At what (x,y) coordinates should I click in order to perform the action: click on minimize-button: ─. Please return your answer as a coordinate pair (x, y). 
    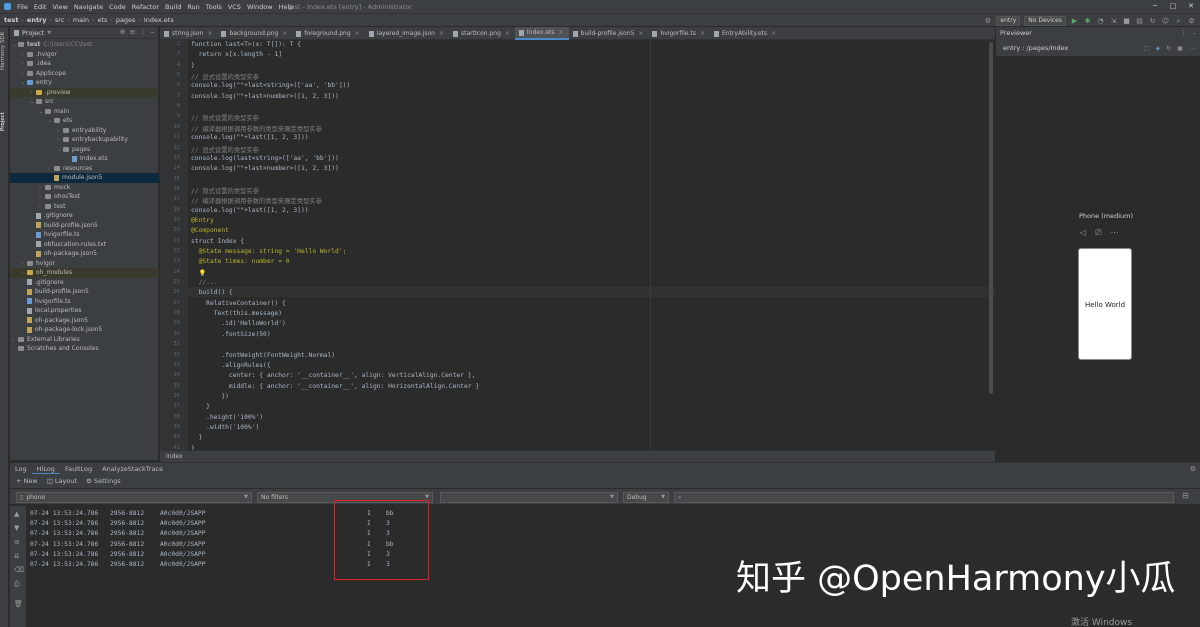
    Looking at the image, I should click on (1155, 6).